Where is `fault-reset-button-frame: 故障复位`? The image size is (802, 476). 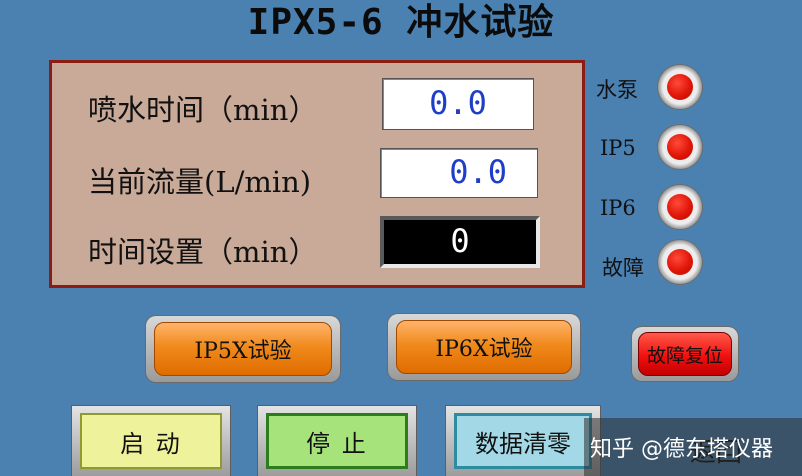 fault-reset-button-frame: 故障复位 is located at coordinates (685, 354).